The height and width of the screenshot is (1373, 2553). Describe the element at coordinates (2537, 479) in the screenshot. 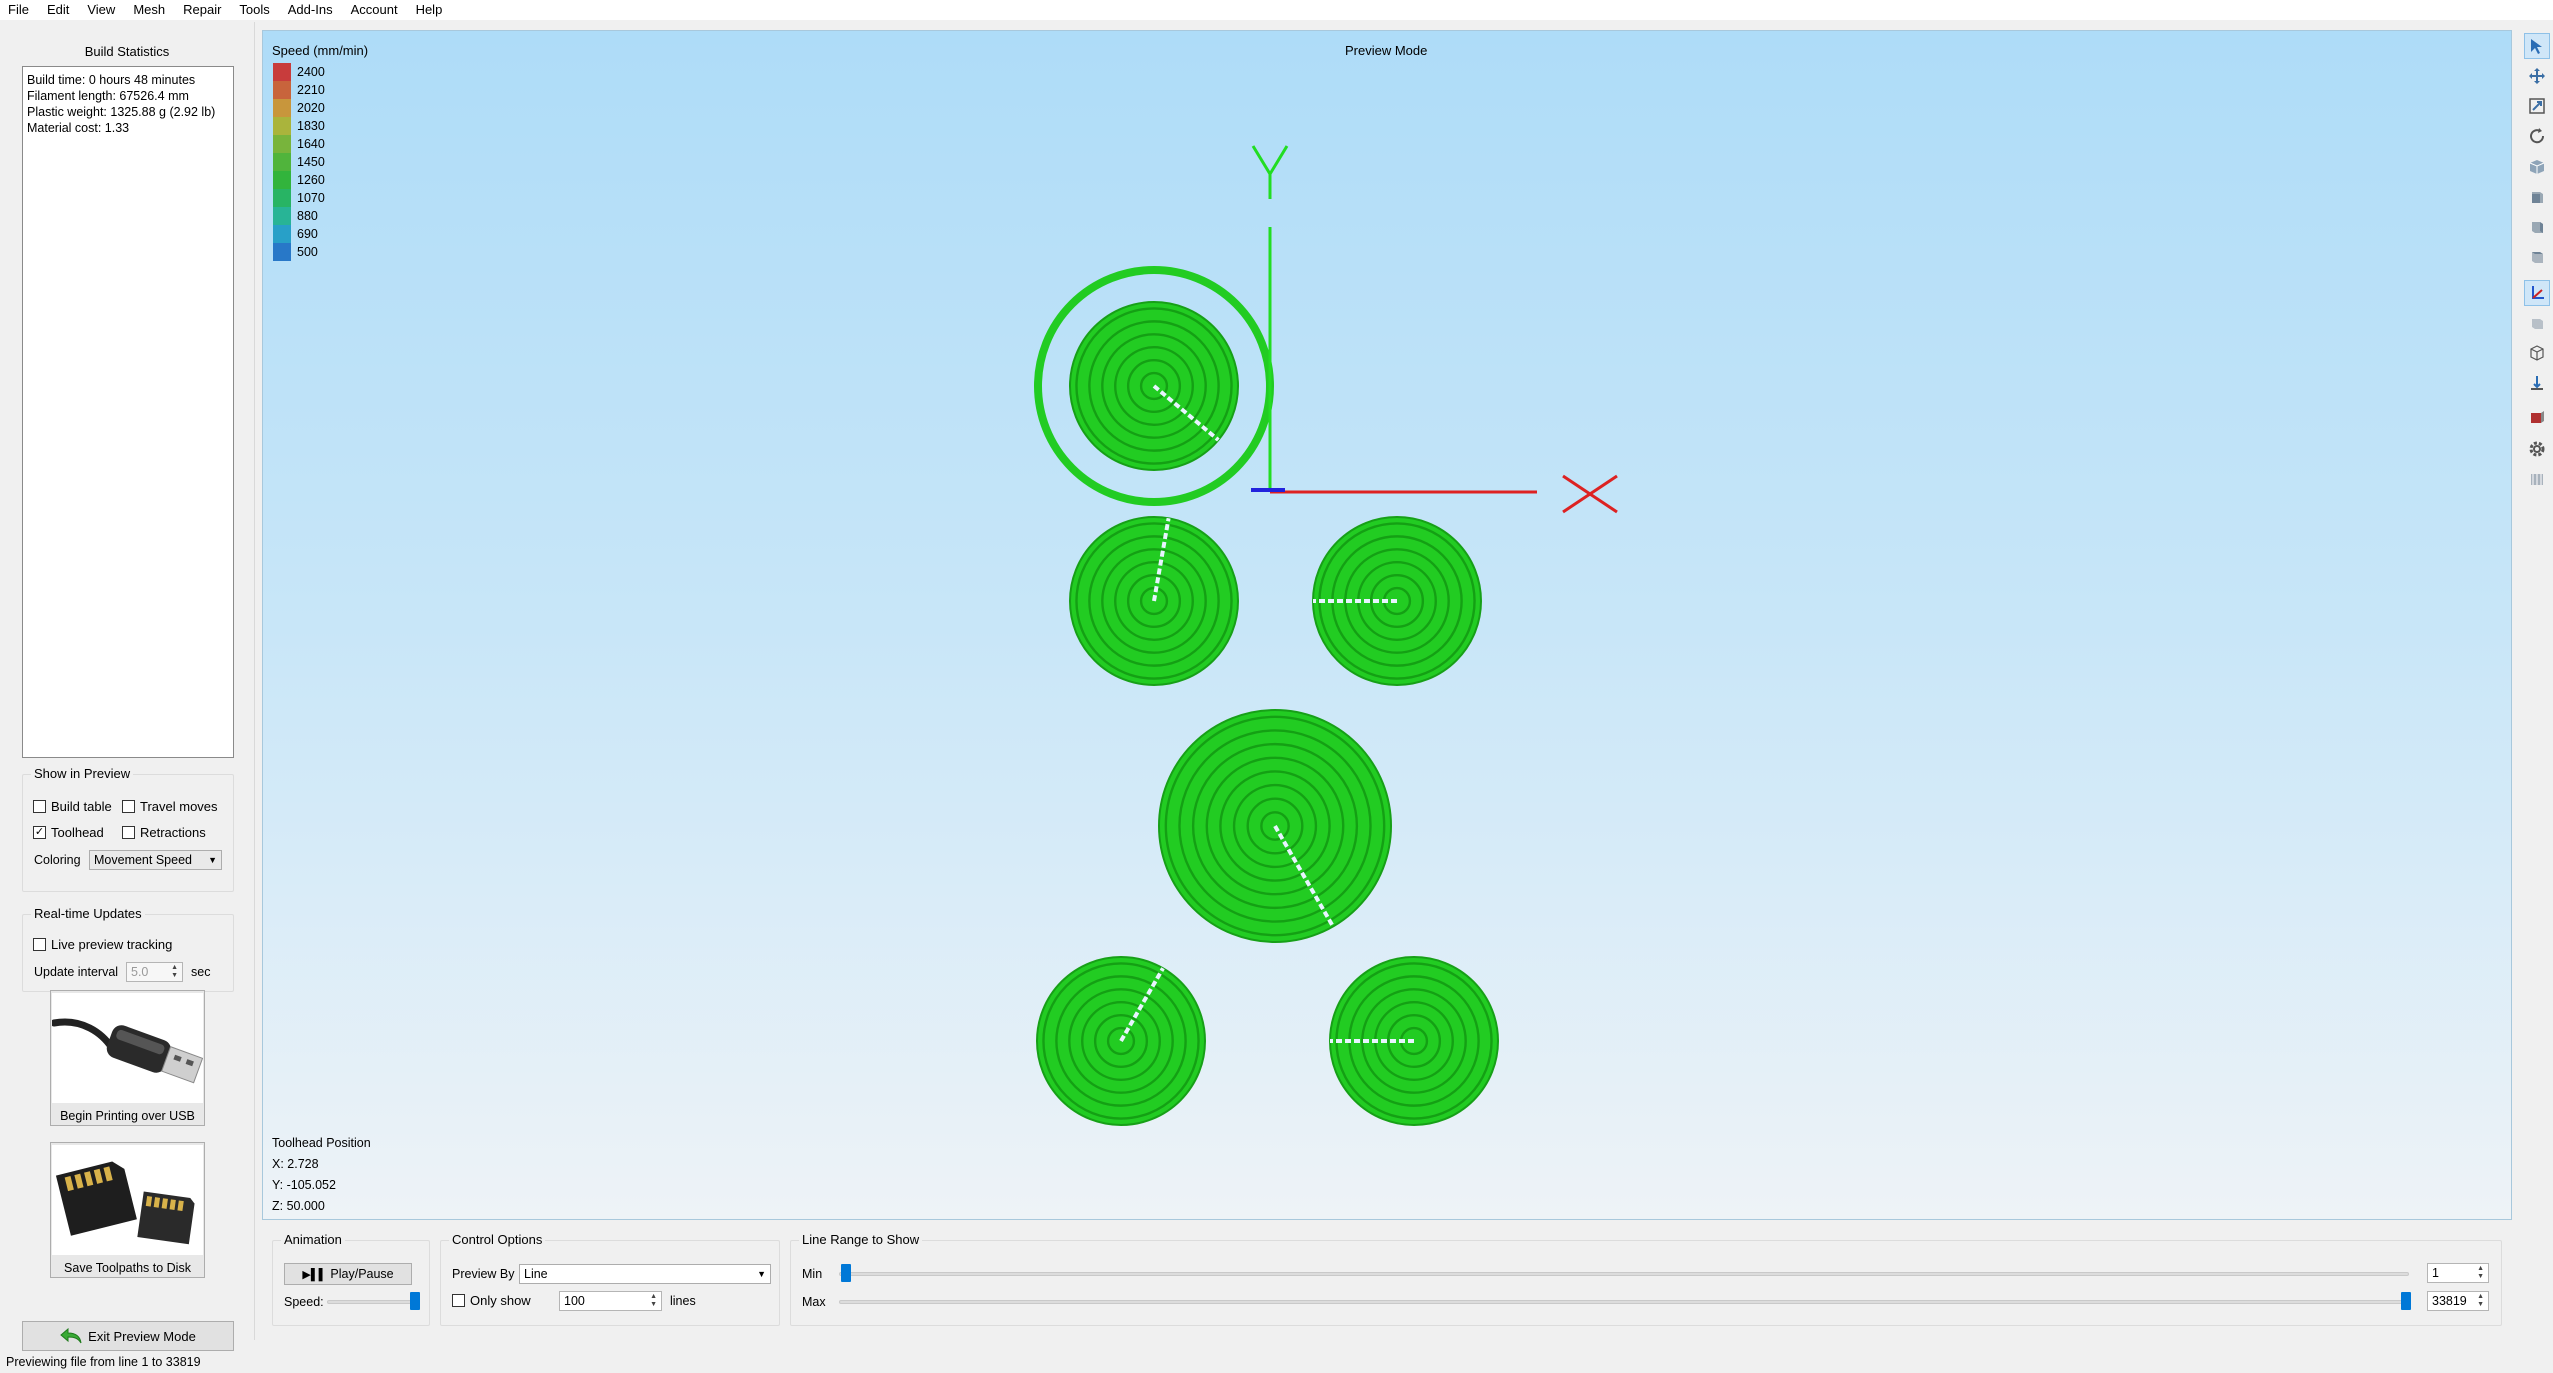

I see `machine-icon` at that location.